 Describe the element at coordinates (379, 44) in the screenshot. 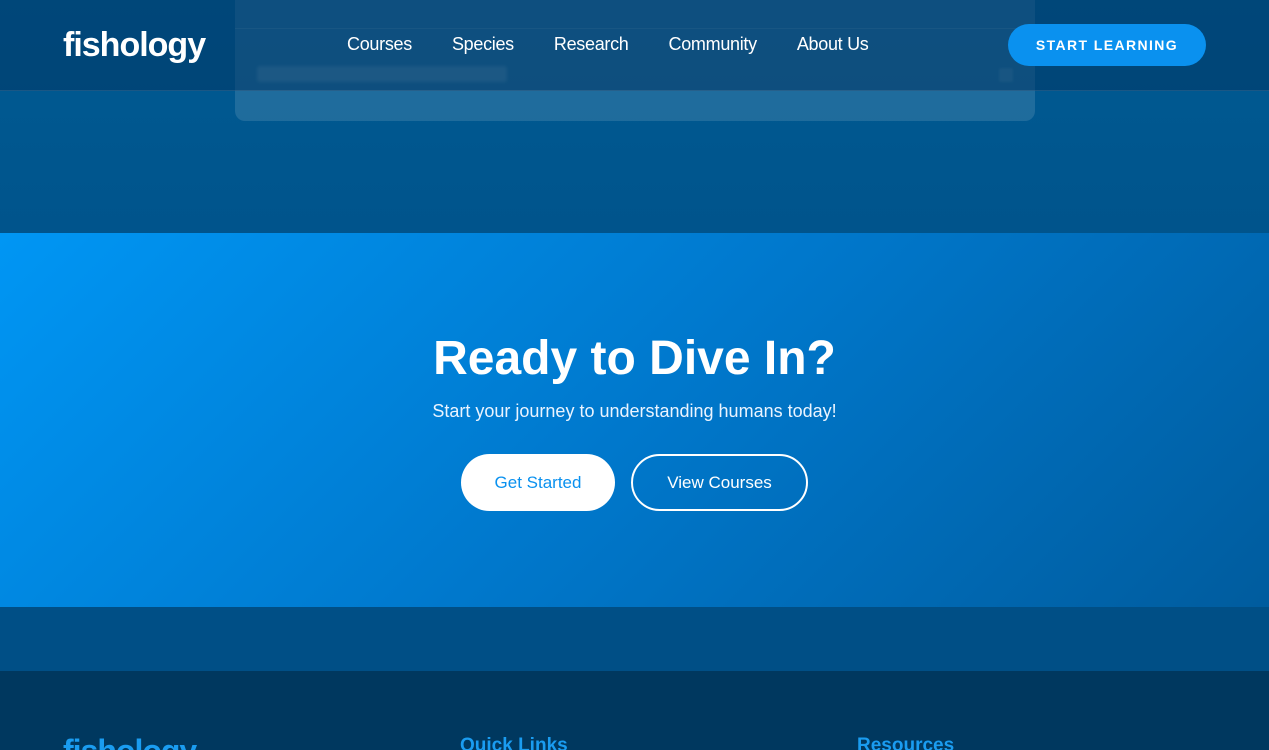

I see `nav-courses: Courses` at that location.